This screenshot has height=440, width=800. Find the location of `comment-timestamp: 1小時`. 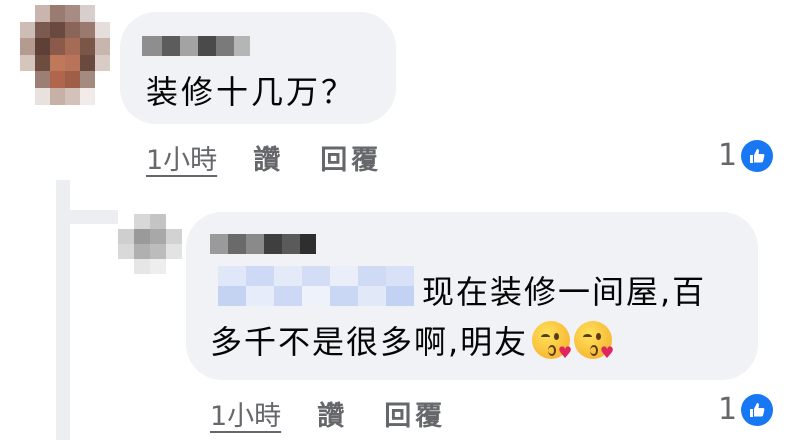

comment-timestamp: 1小時 is located at coordinates (181, 157).